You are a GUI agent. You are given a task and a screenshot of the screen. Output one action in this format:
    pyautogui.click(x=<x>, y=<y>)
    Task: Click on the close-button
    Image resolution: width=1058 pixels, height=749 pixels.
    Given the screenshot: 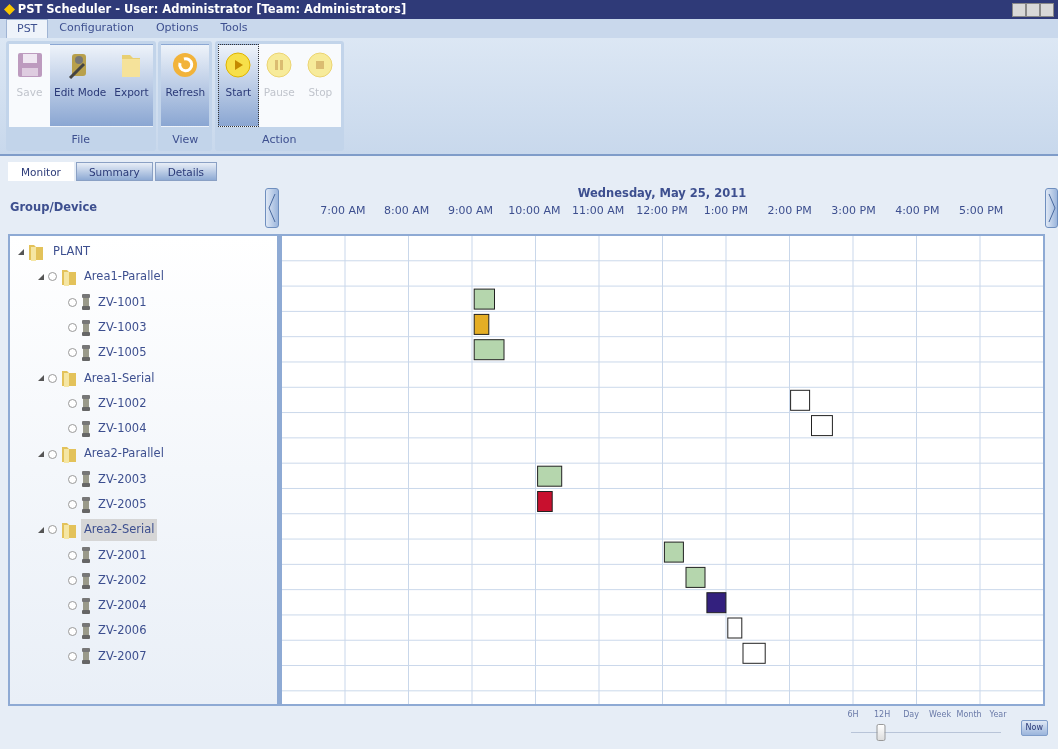 What is the action you would take?
    pyautogui.click(x=1047, y=9)
    